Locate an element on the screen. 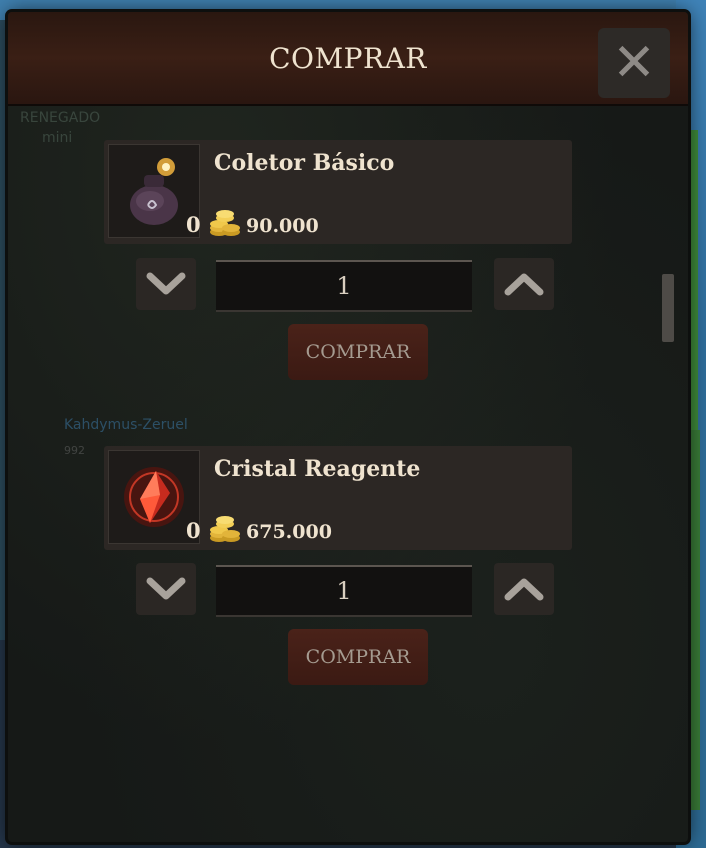 This screenshot has width=706, height=848. pouch-icon is located at coordinates (154, 191).